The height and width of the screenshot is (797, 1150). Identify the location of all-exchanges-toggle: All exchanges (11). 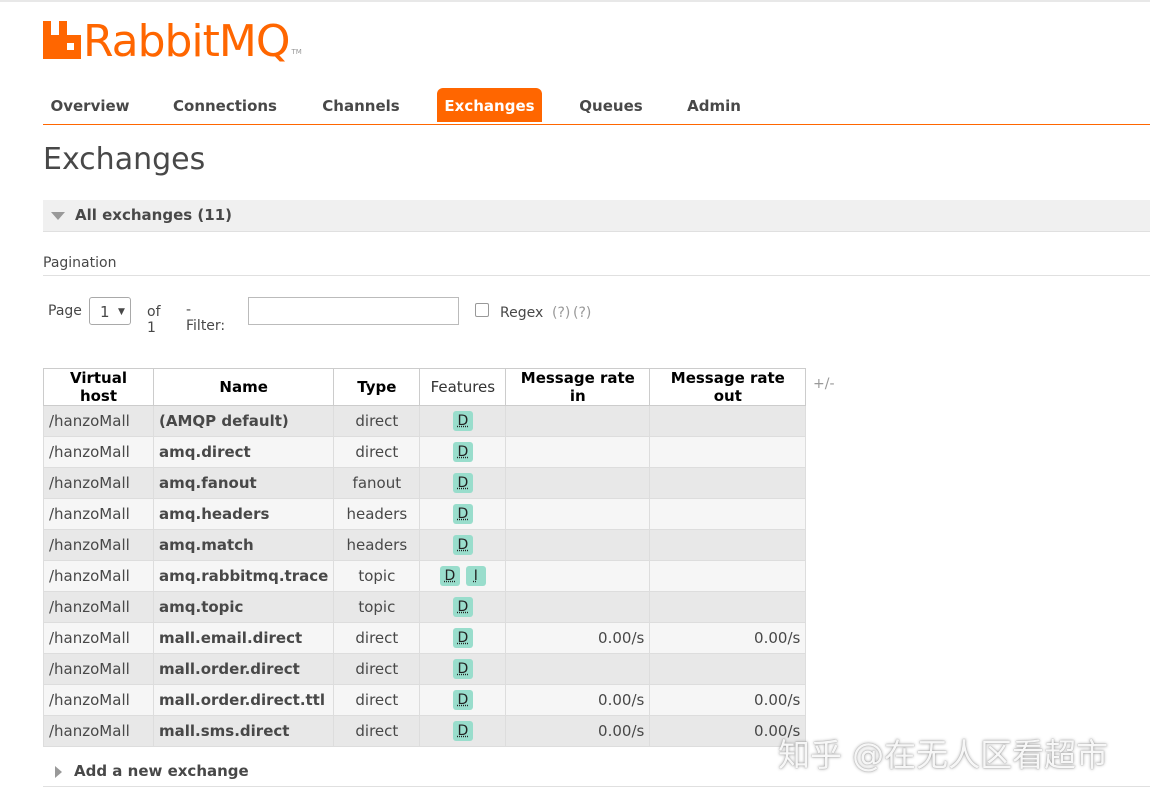
(596, 216).